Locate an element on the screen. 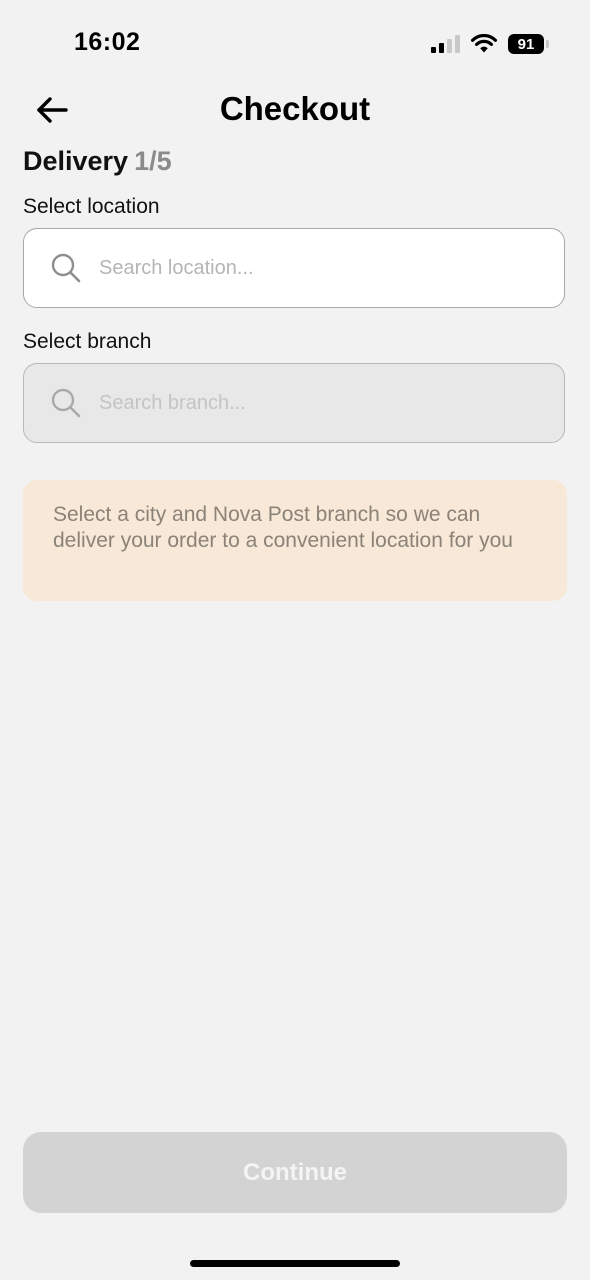 The width and height of the screenshot is (590, 1280). location-search-field is located at coordinates (294, 268).